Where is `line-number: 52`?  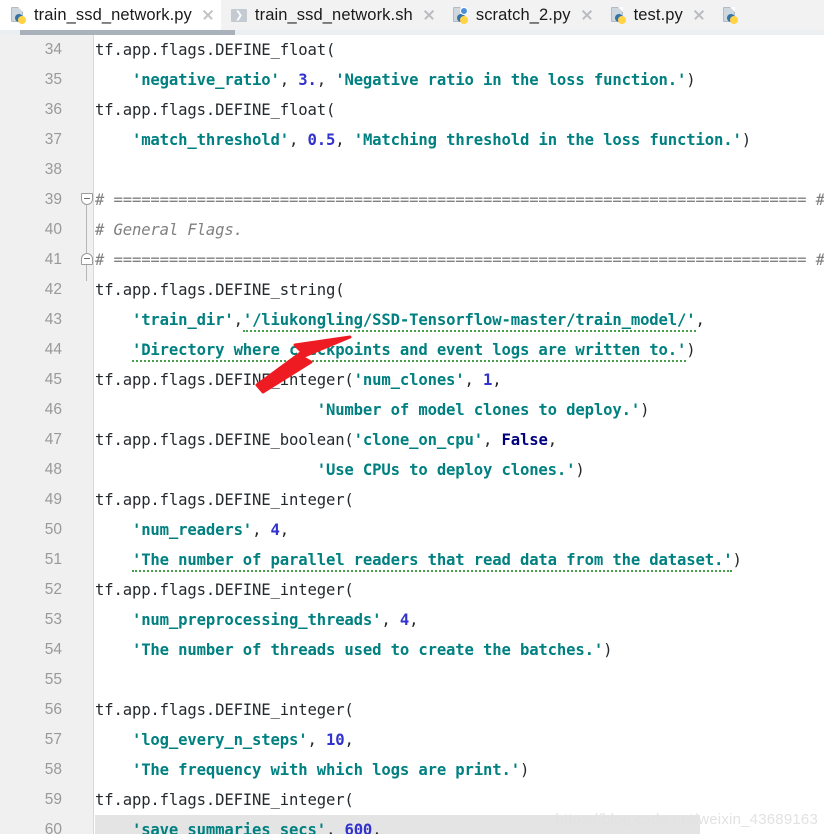
line-number: 52 is located at coordinates (31, 590).